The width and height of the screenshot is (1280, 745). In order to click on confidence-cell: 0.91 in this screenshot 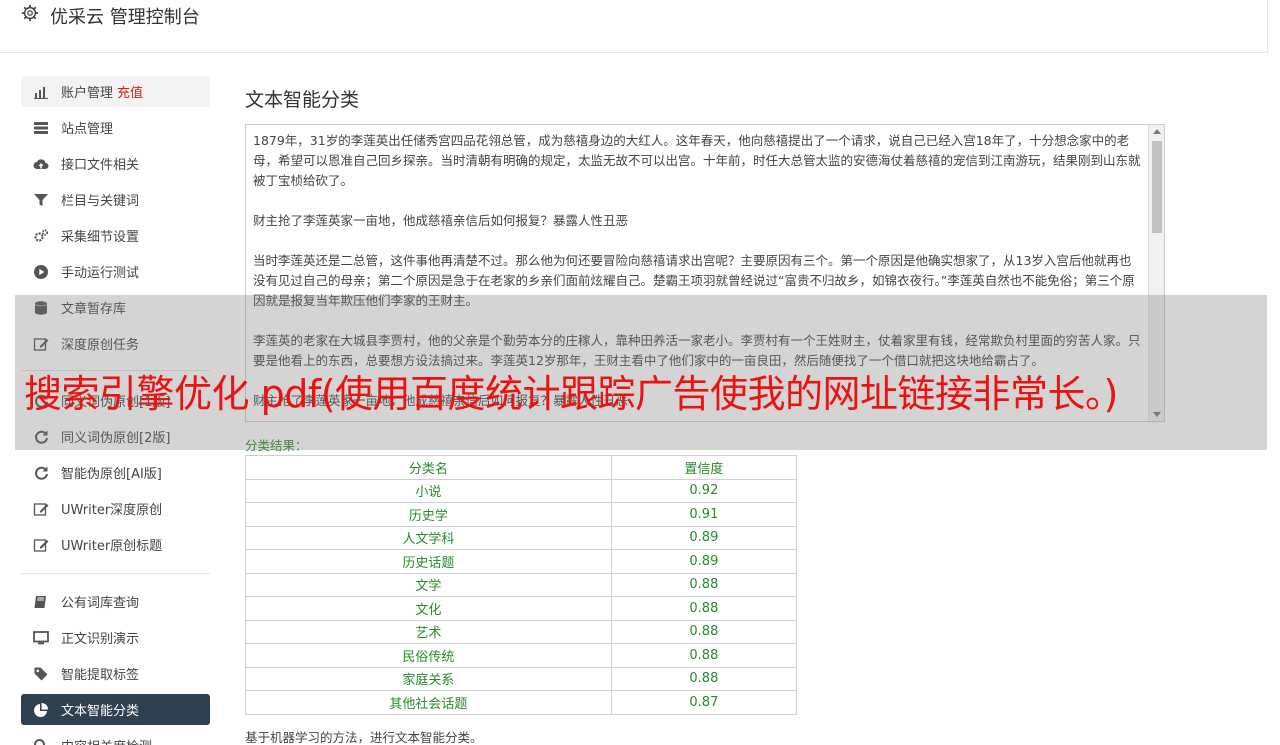, I will do `click(704, 514)`.